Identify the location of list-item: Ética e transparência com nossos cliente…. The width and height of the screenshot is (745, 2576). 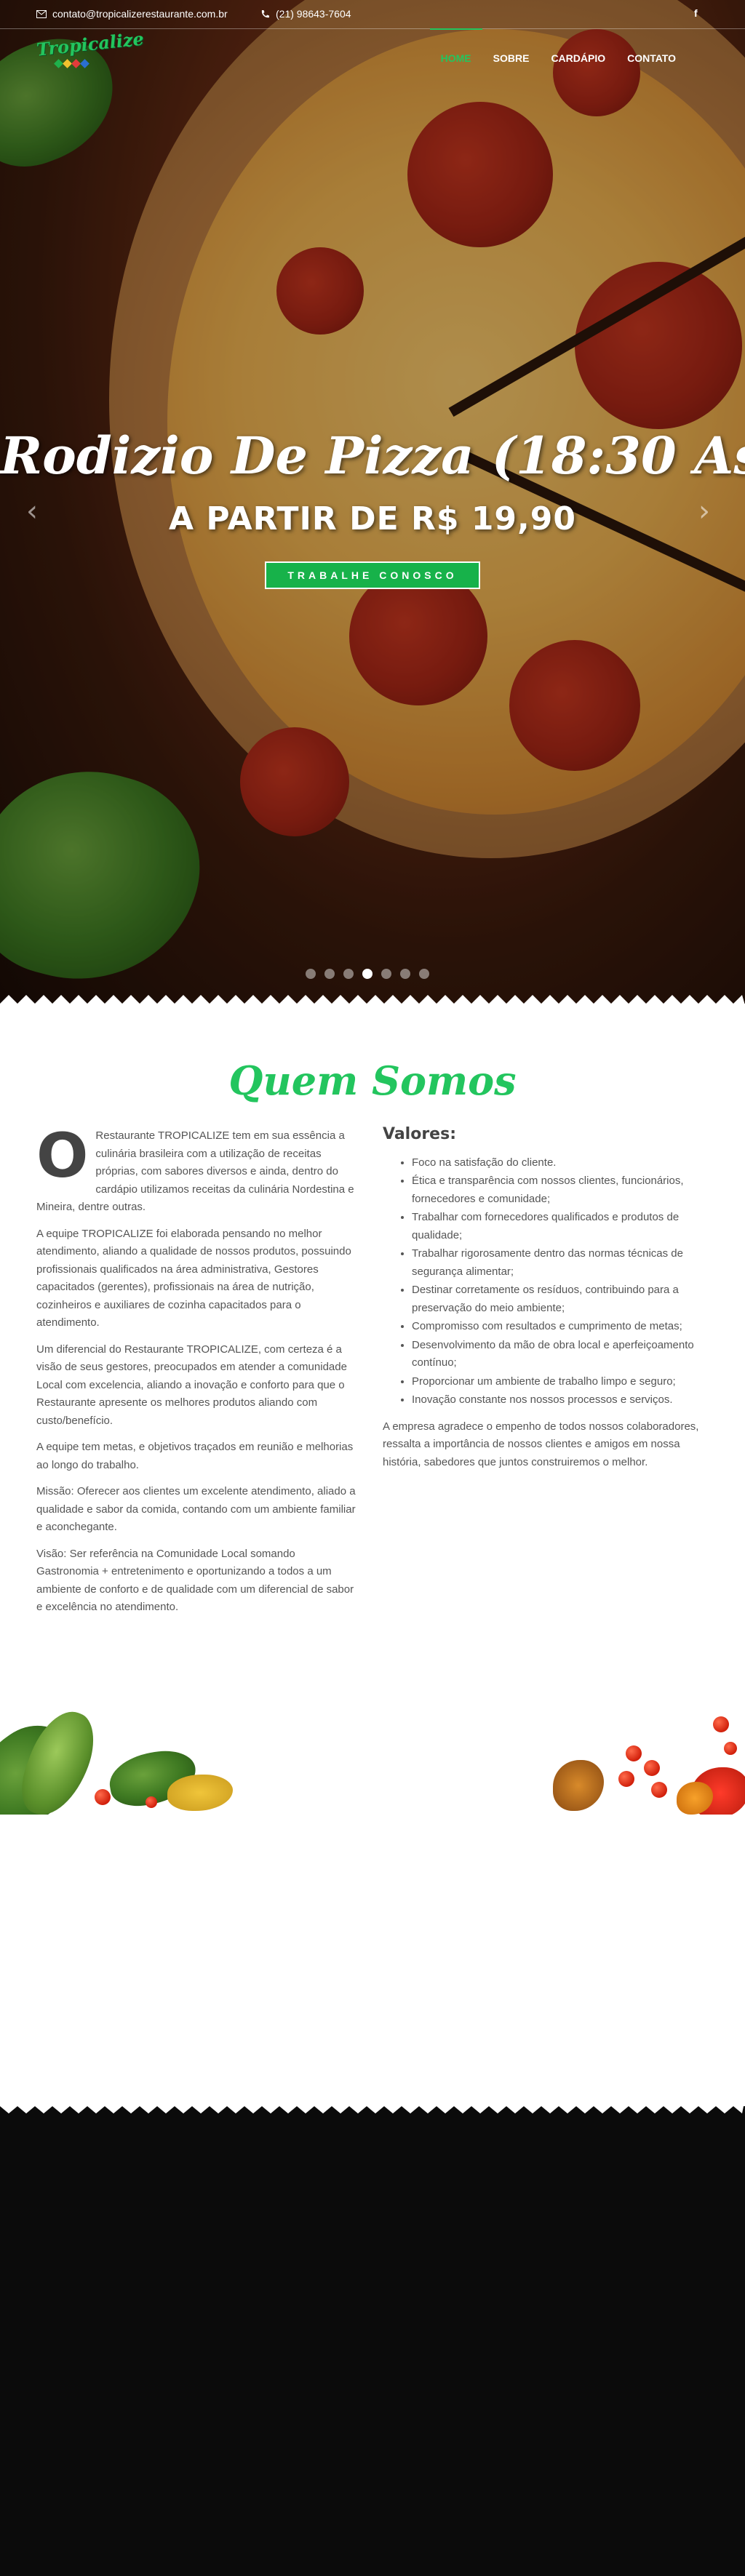
(561, 1190).